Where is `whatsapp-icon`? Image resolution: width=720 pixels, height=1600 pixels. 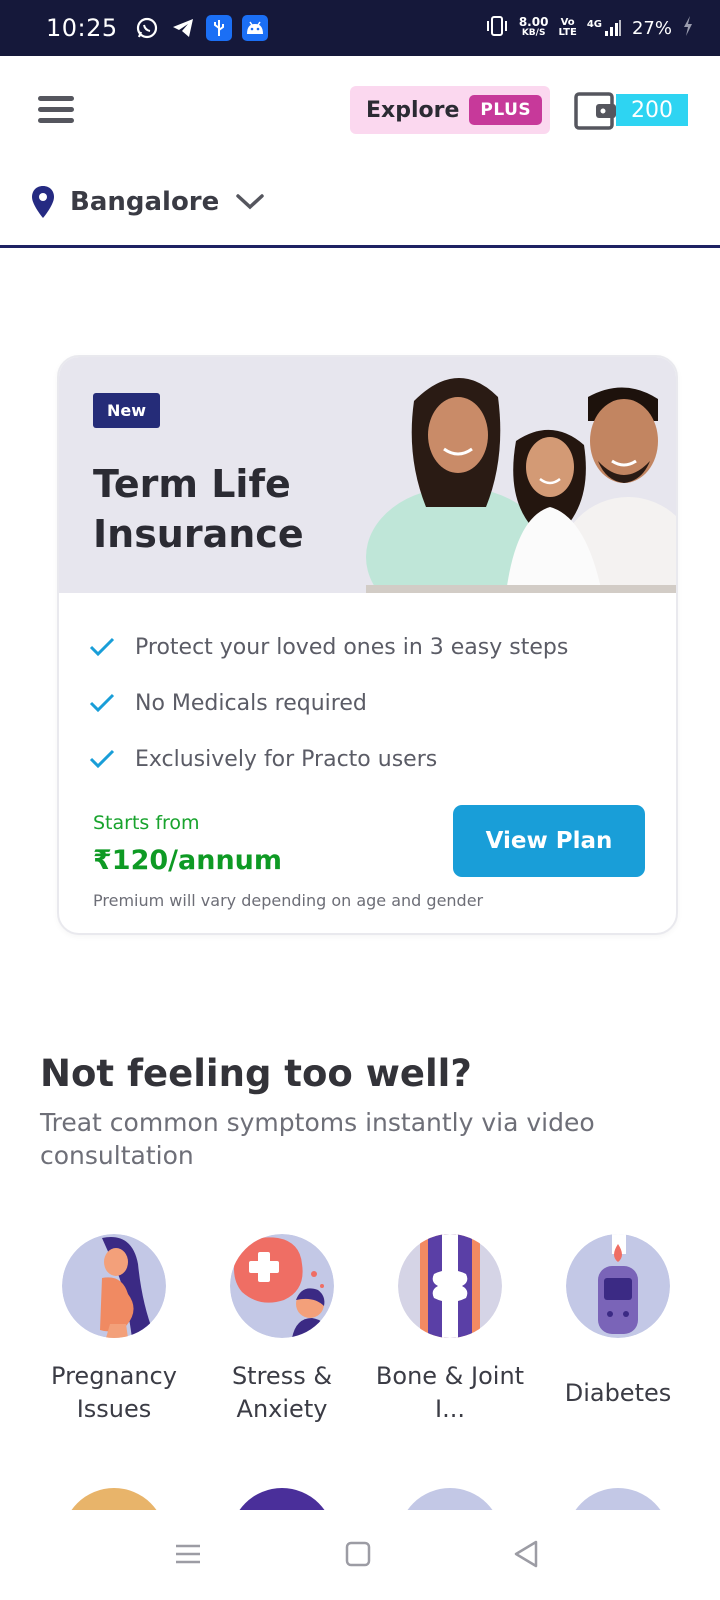 whatsapp-icon is located at coordinates (147, 28).